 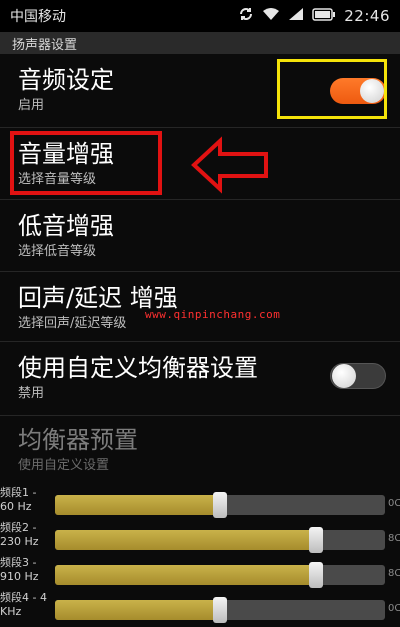 I want to click on carrier-label: 中国移动, so click(x=38, y=17).